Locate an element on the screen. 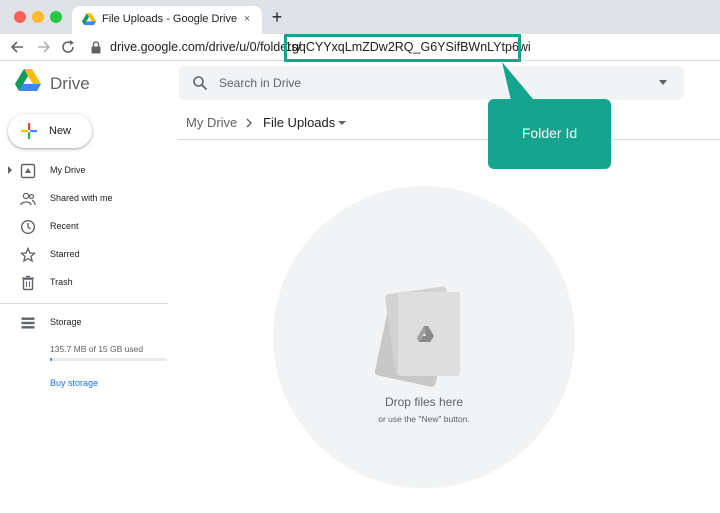  tab-close-icon: × is located at coordinates (247, 19).